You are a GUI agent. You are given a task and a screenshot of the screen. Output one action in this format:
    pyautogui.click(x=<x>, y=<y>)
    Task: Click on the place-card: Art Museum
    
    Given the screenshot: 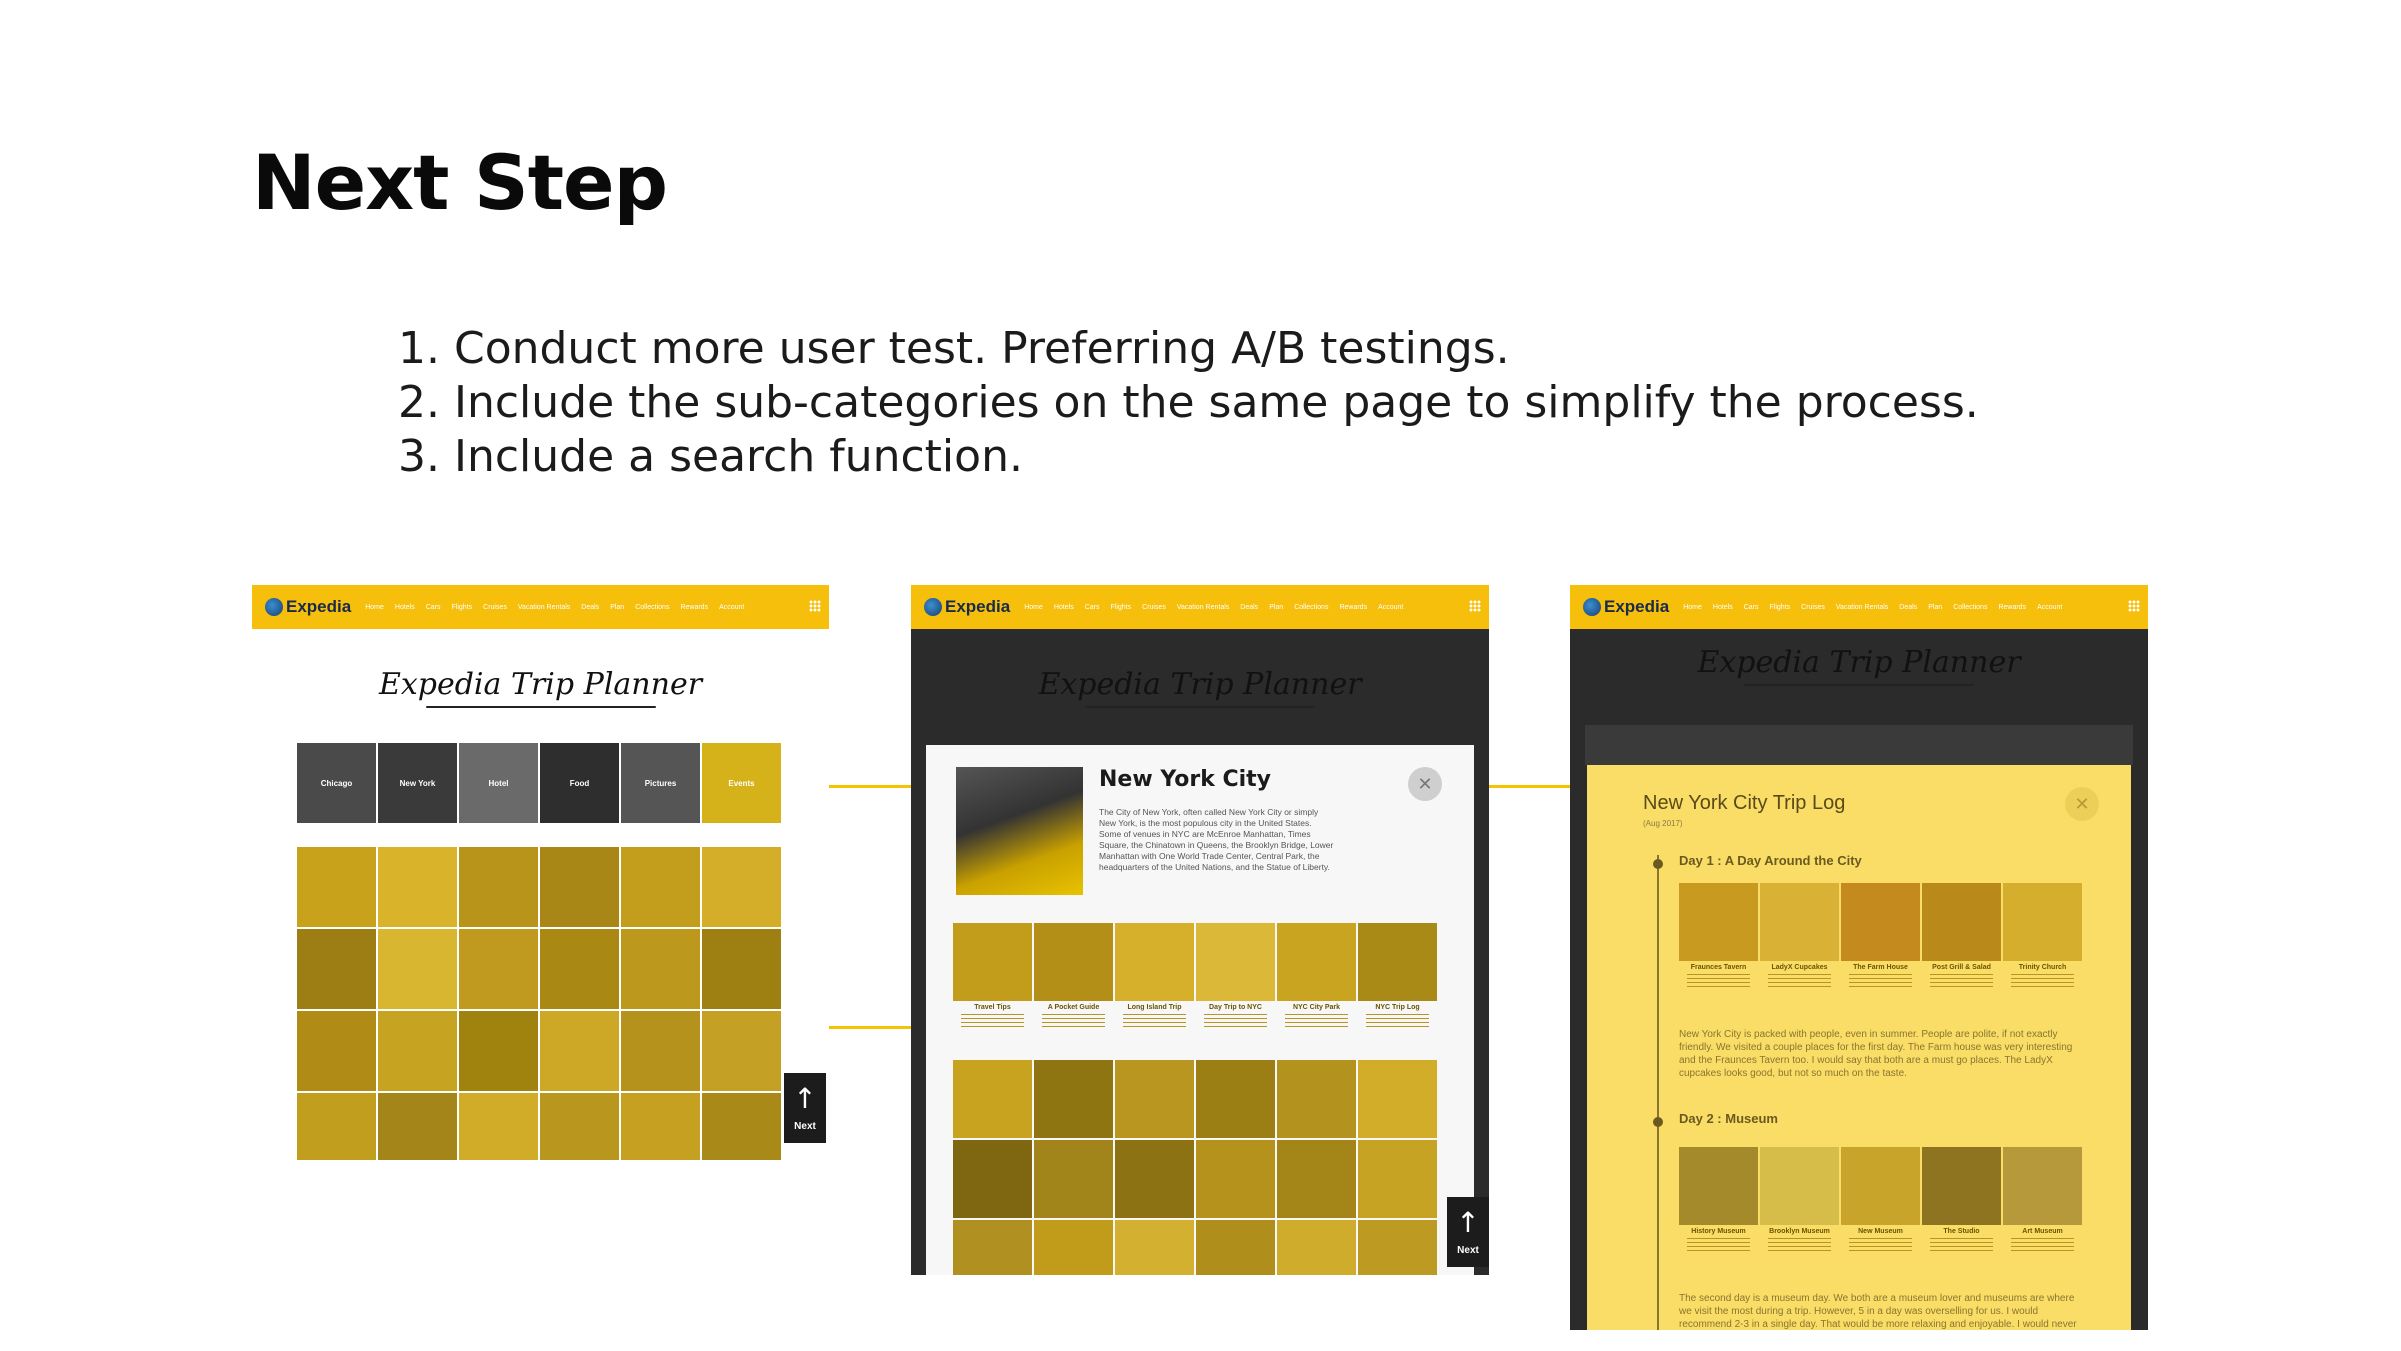 What is the action you would take?
    pyautogui.click(x=2042, y=1199)
    